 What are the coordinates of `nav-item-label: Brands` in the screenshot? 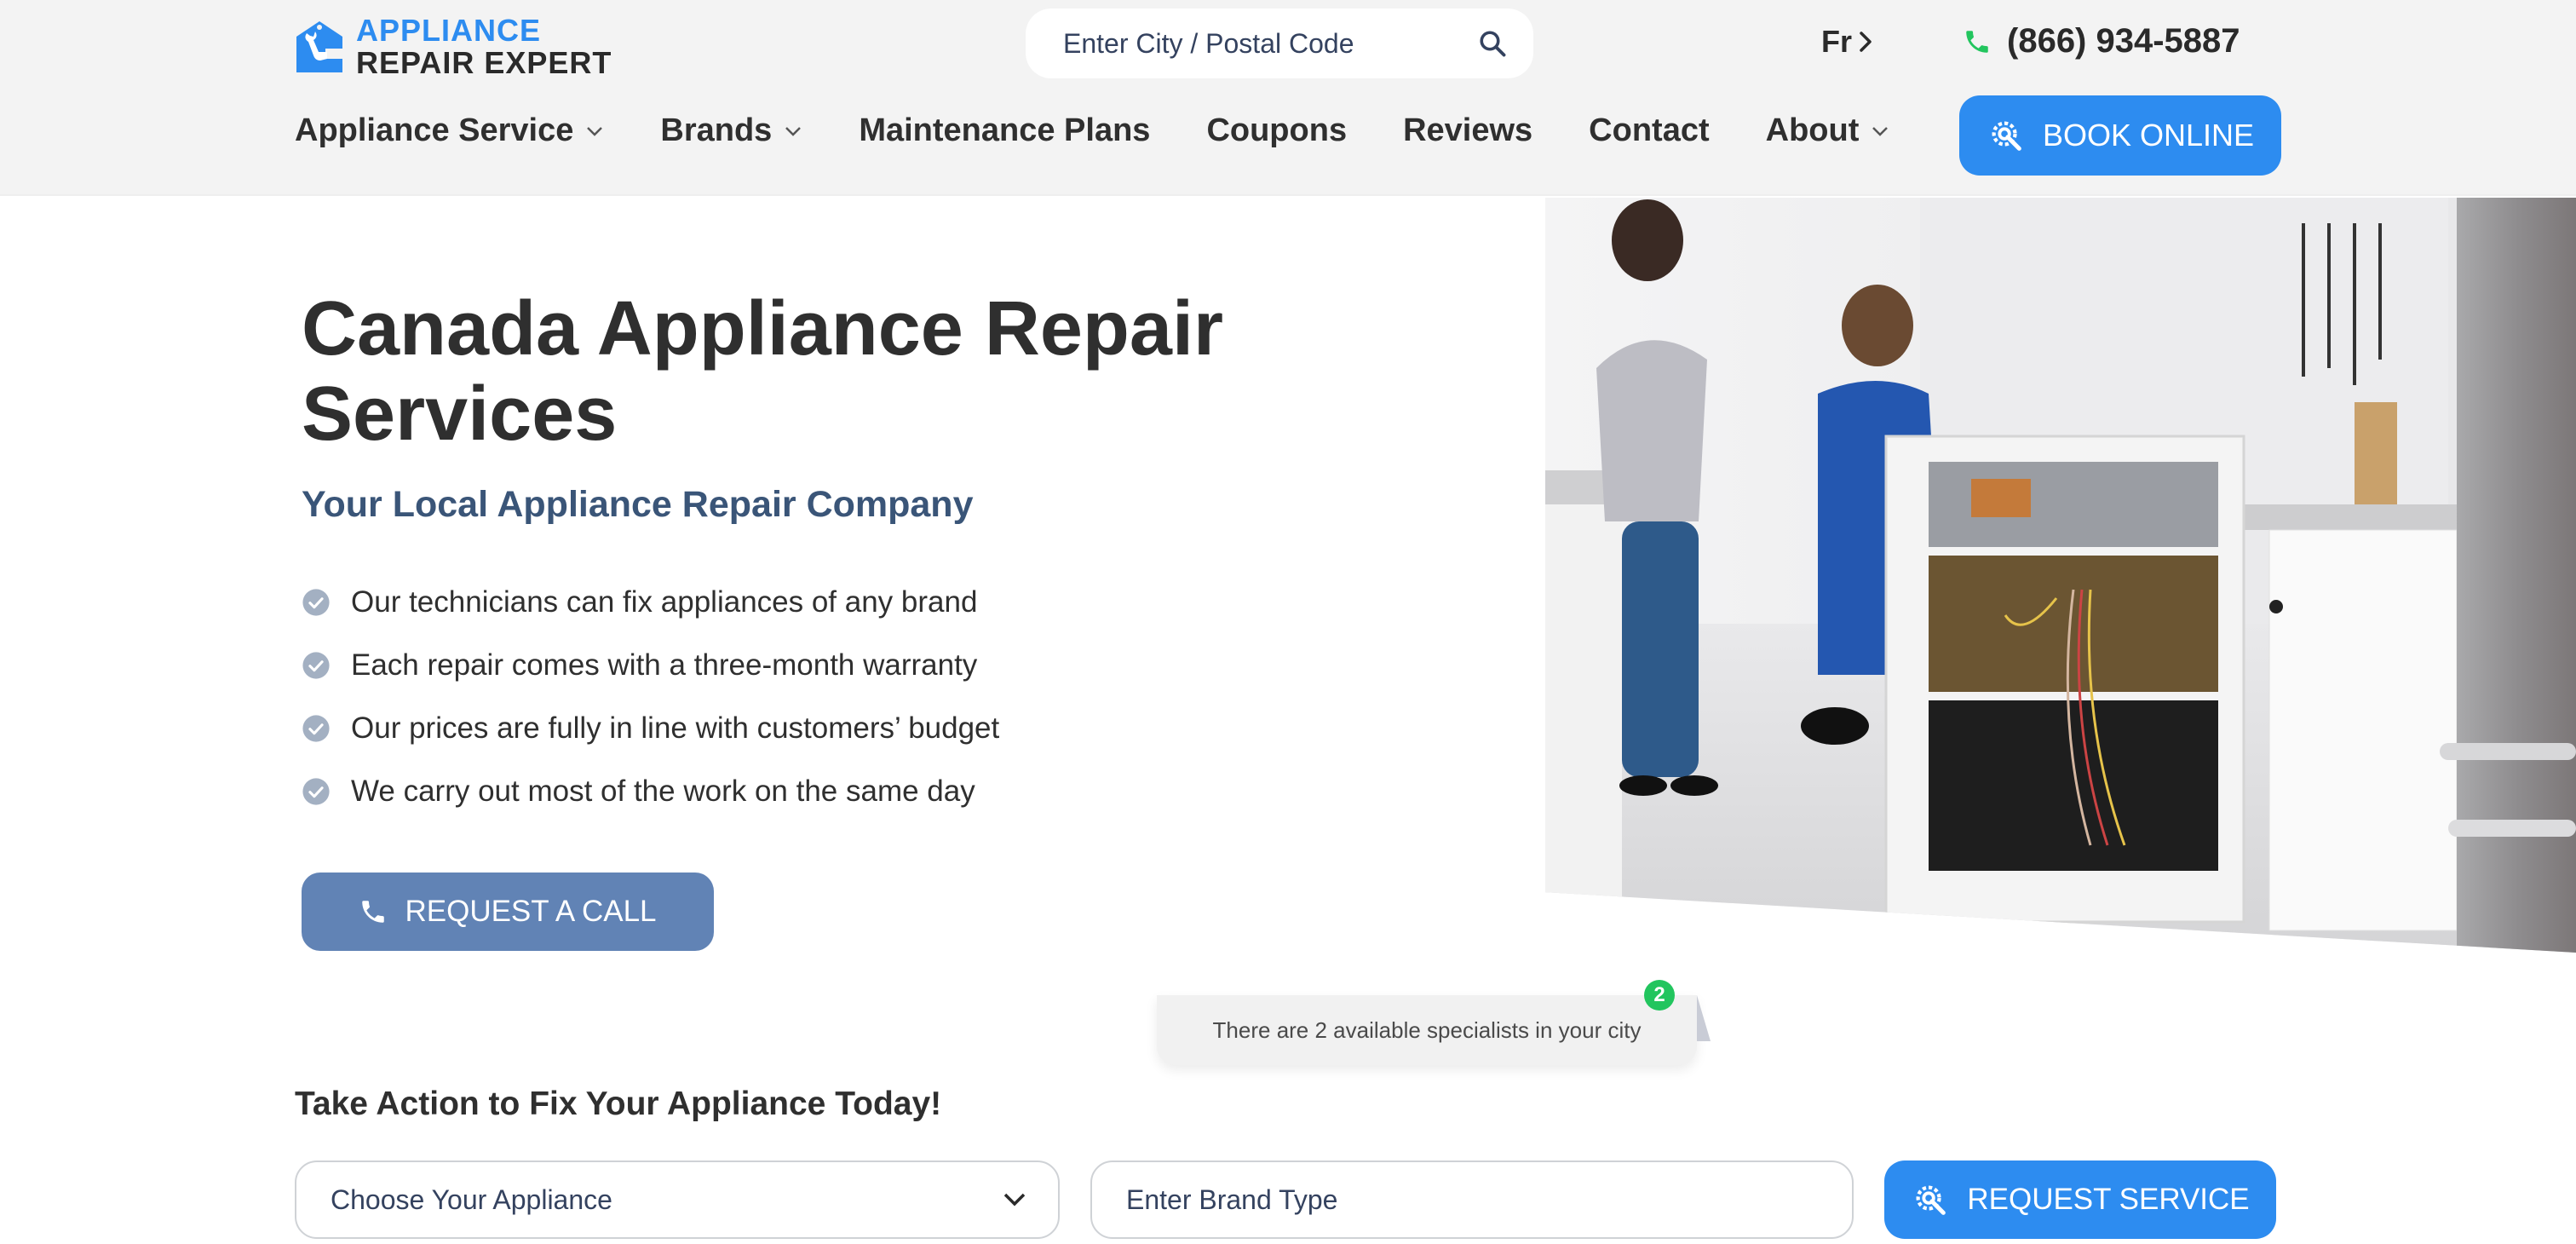 It's located at (717, 130).